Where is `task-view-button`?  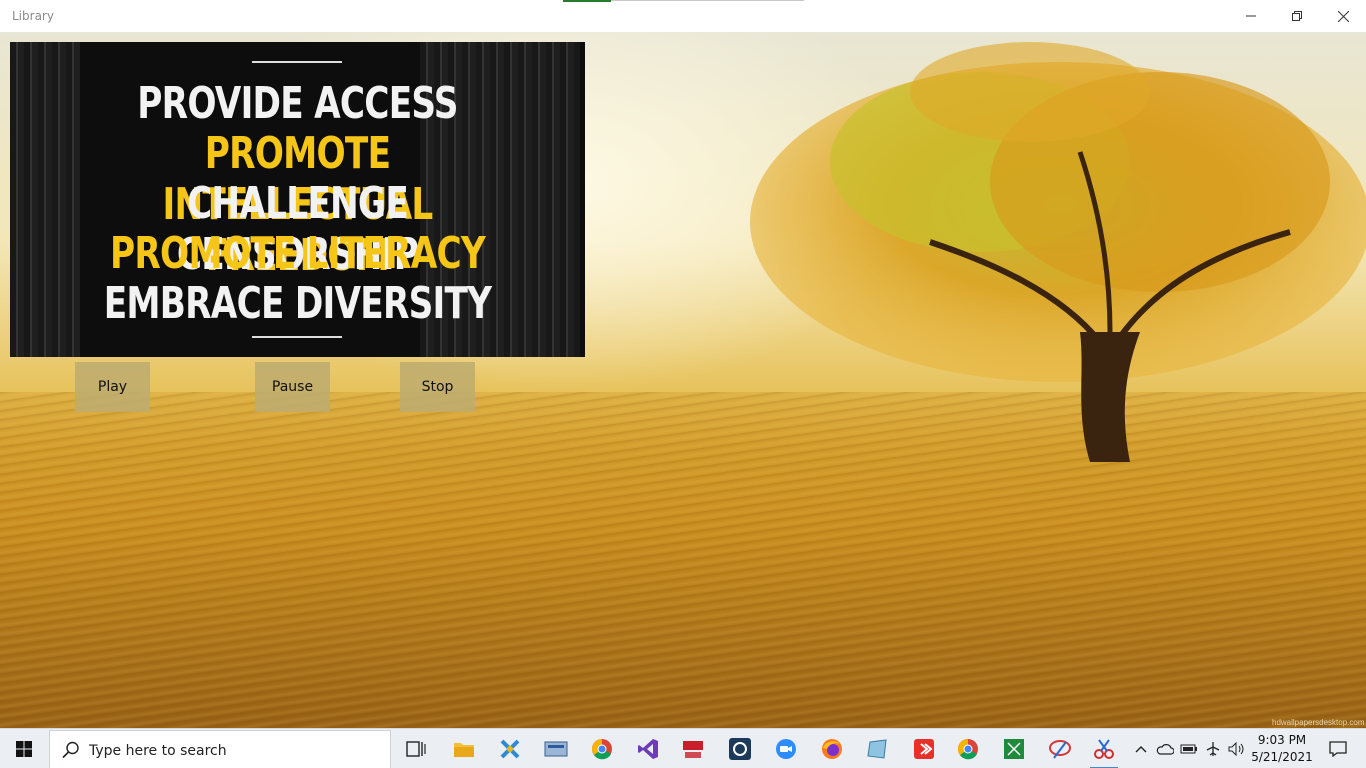
task-view-button is located at coordinates (416, 749).